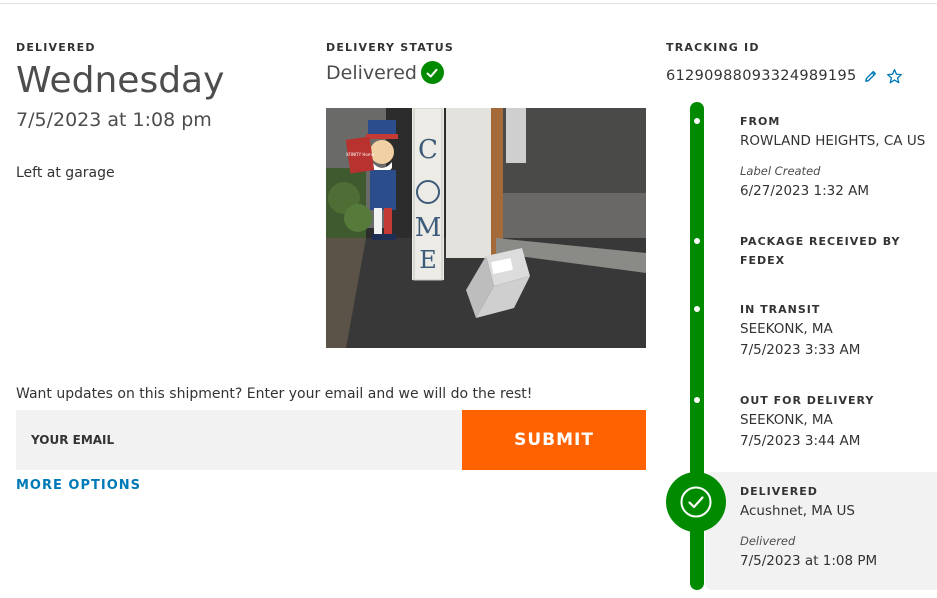  Describe the element at coordinates (871, 76) in the screenshot. I see `pencil-icon` at that location.